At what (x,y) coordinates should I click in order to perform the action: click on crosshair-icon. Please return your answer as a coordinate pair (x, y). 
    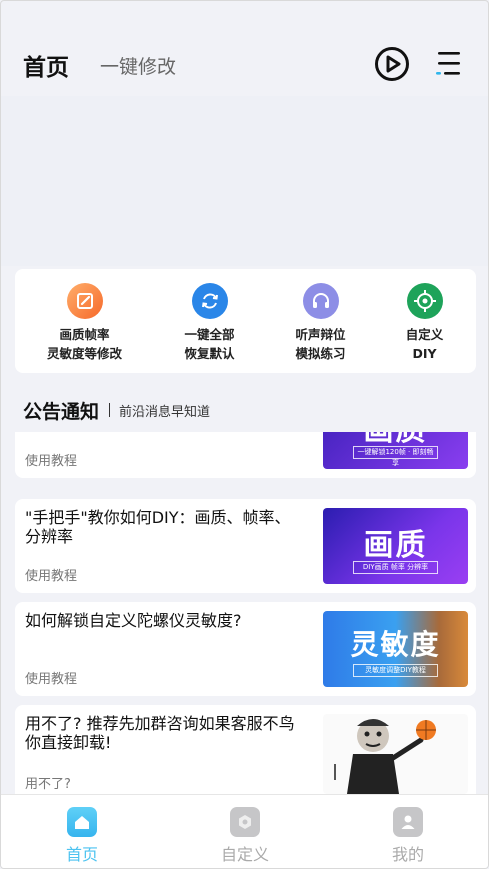
    Looking at the image, I should click on (424, 301).